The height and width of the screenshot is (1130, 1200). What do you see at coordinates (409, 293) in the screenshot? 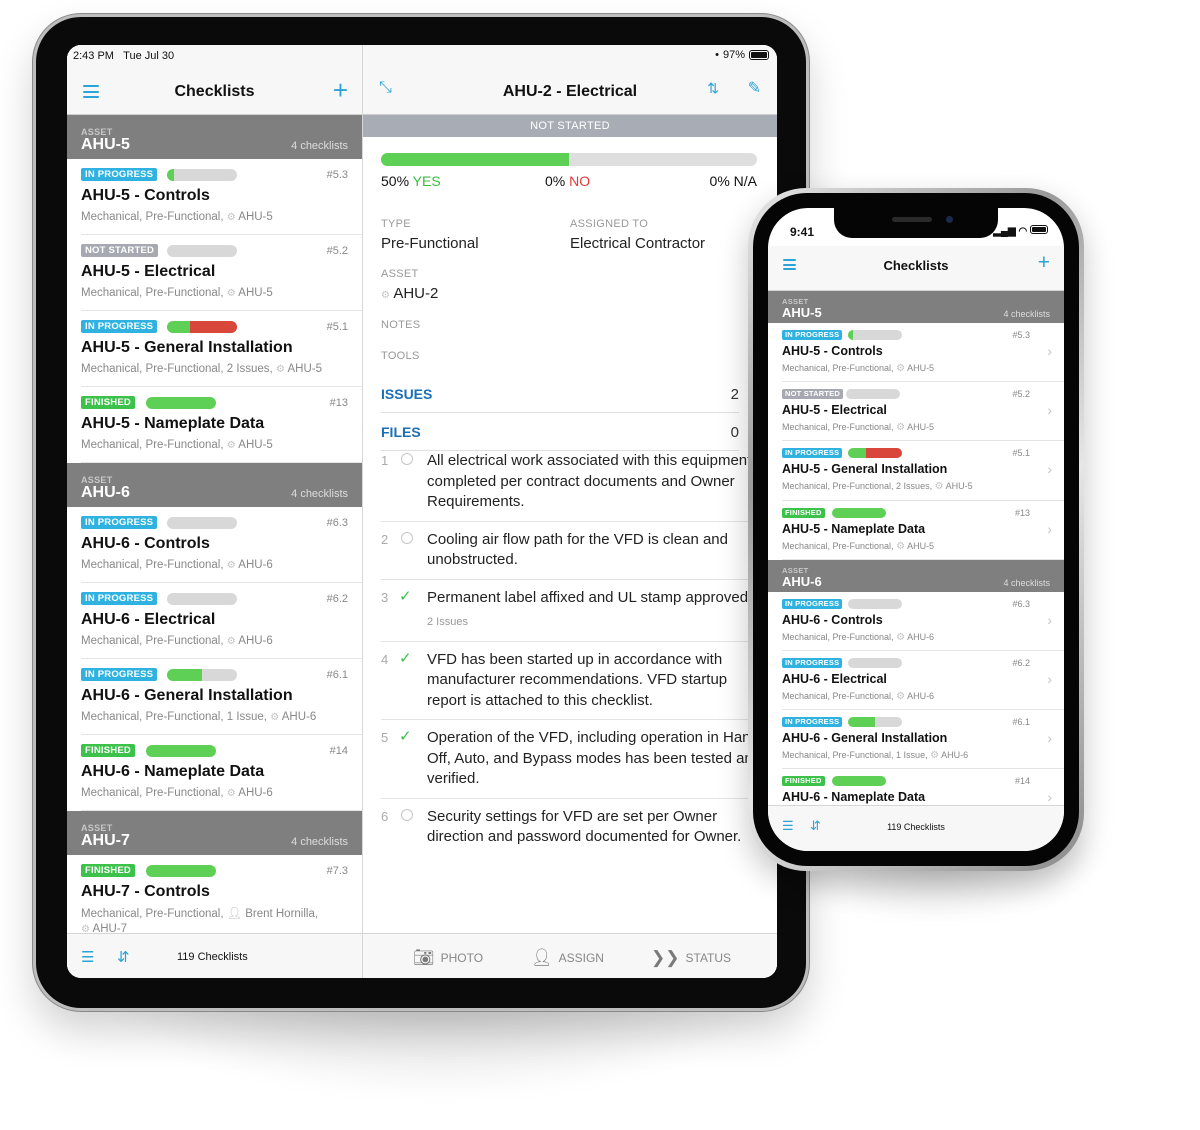
I see `asset-value: ⚙ AHU-2` at bounding box center [409, 293].